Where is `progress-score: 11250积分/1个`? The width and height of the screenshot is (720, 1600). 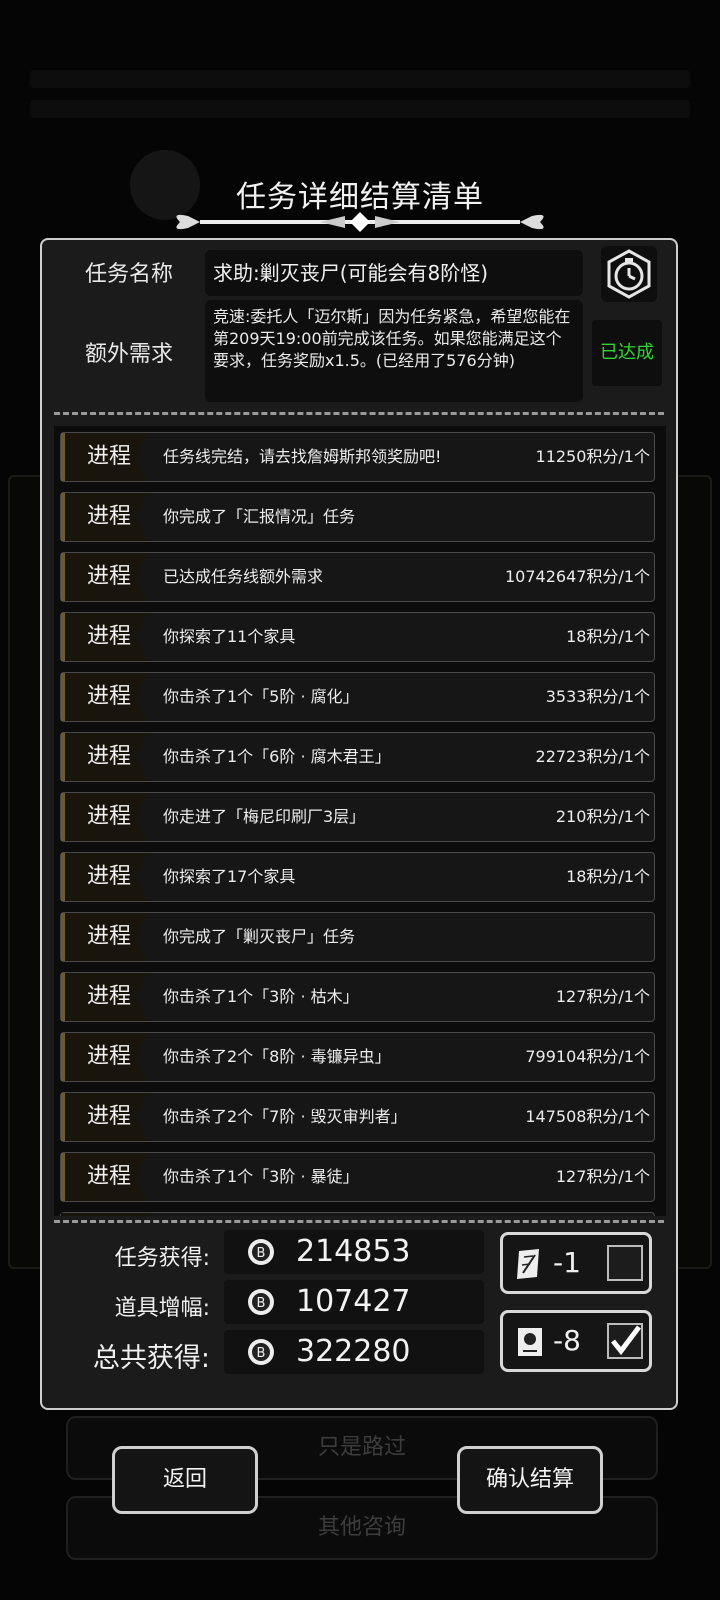
progress-score: 11250积分/1个 is located at coordinates (592, 456).